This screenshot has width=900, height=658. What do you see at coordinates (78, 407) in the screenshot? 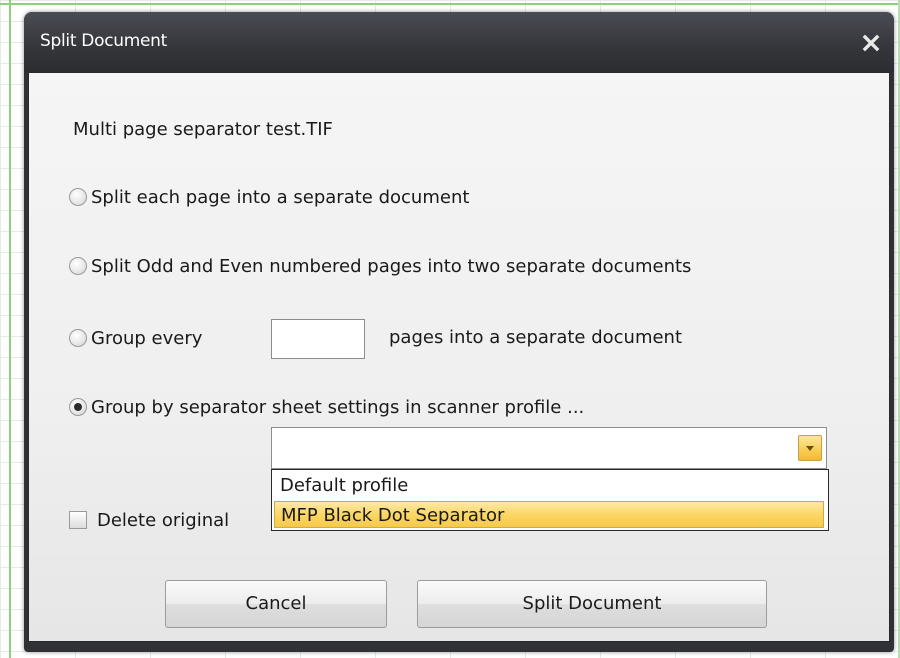
I see `radio-button-selected` at bounding box center [78, 407].